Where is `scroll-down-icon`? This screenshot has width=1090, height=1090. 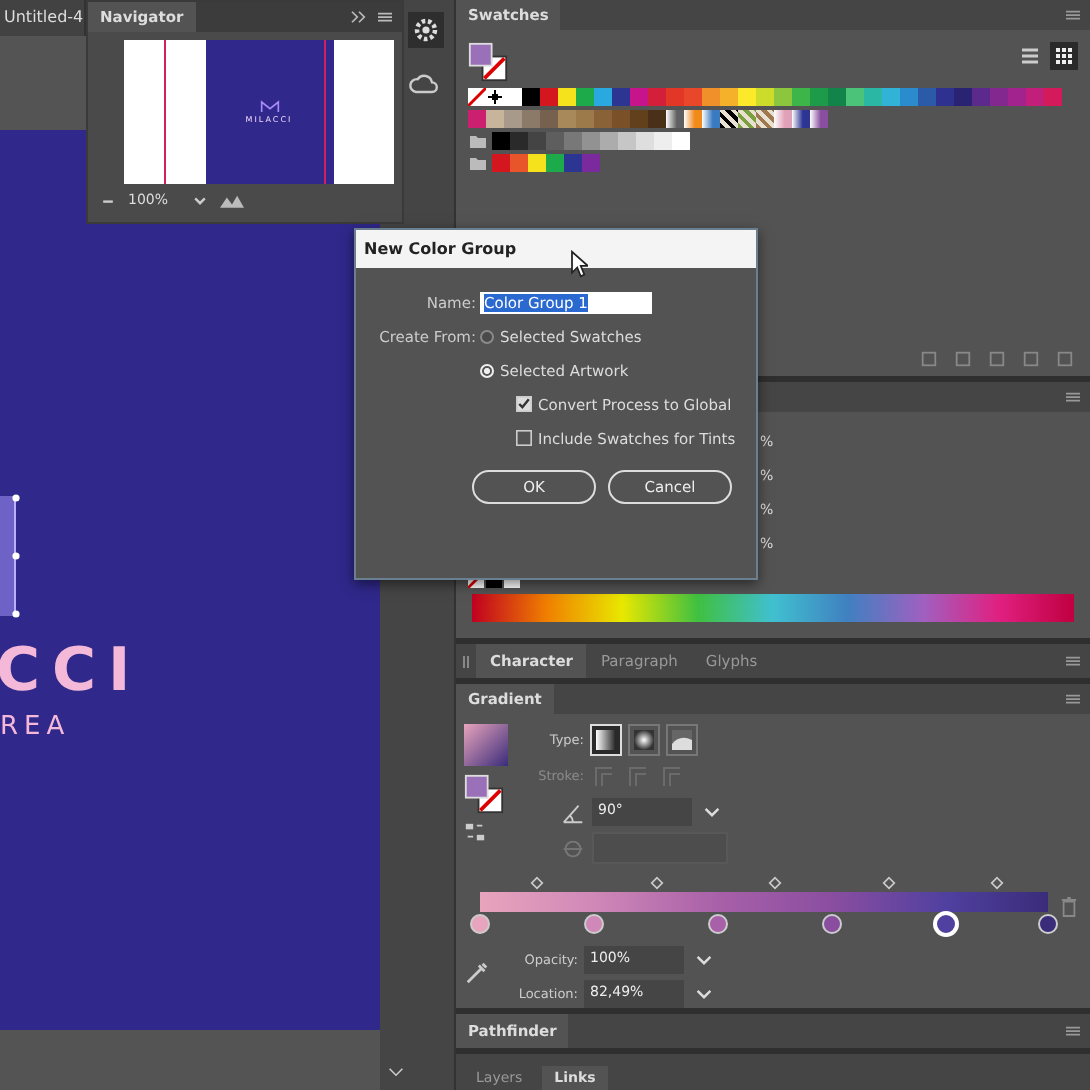
scroll-down-icon is located at coordinates (396, 1072).